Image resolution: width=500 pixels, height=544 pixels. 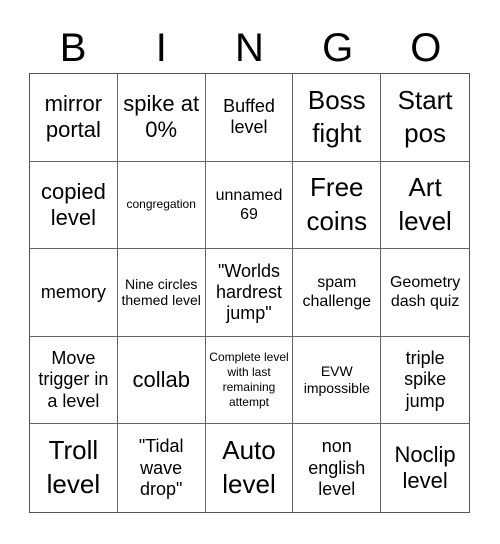 I want to click on bingo-cell: EVW impossible, so click(x=337, y=380).